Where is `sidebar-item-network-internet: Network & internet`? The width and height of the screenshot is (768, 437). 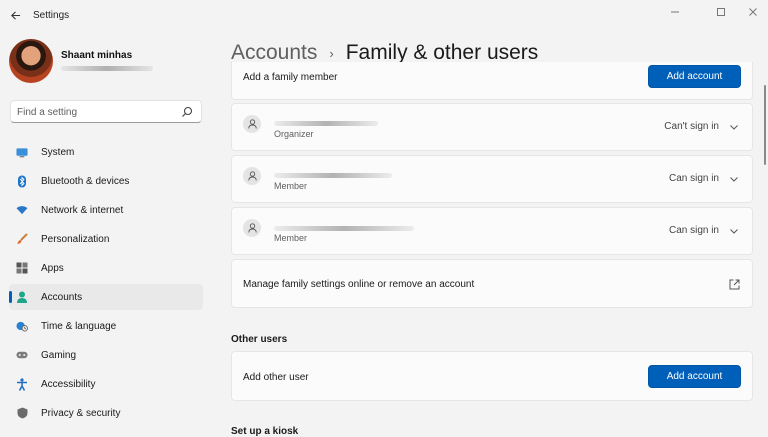
sidebar-item-network-internet: Network & internet is located at coordinates (106, 210).